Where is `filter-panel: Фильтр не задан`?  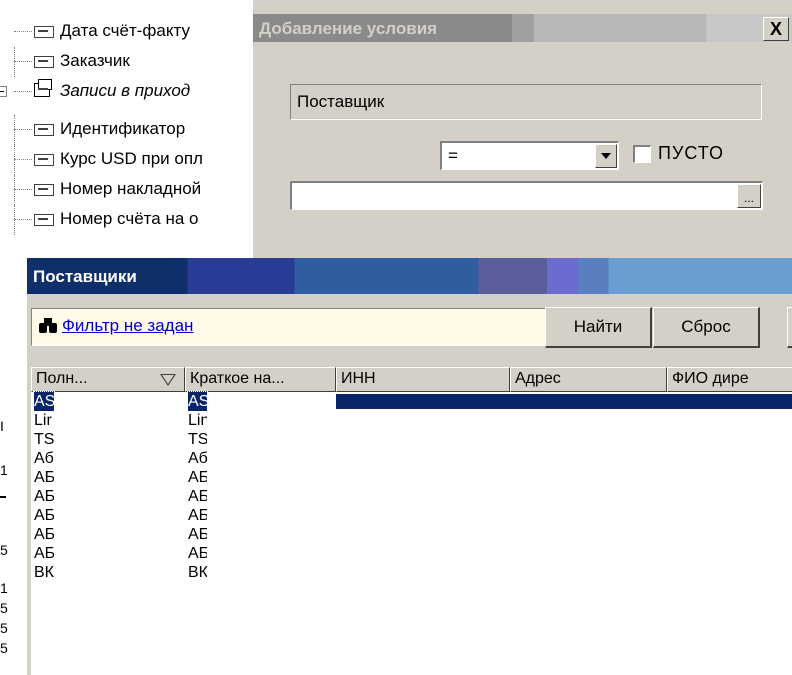 filter-panel: Фильтр не задан is located at coordinates (289, 327).